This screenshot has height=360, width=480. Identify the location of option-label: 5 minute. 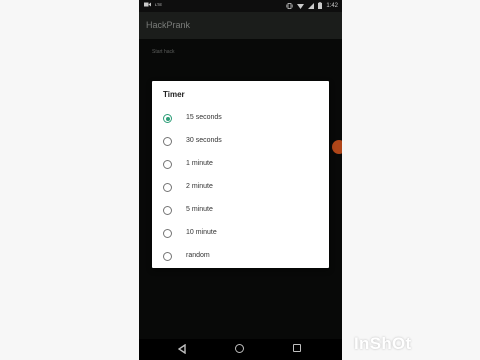
(199, 209).